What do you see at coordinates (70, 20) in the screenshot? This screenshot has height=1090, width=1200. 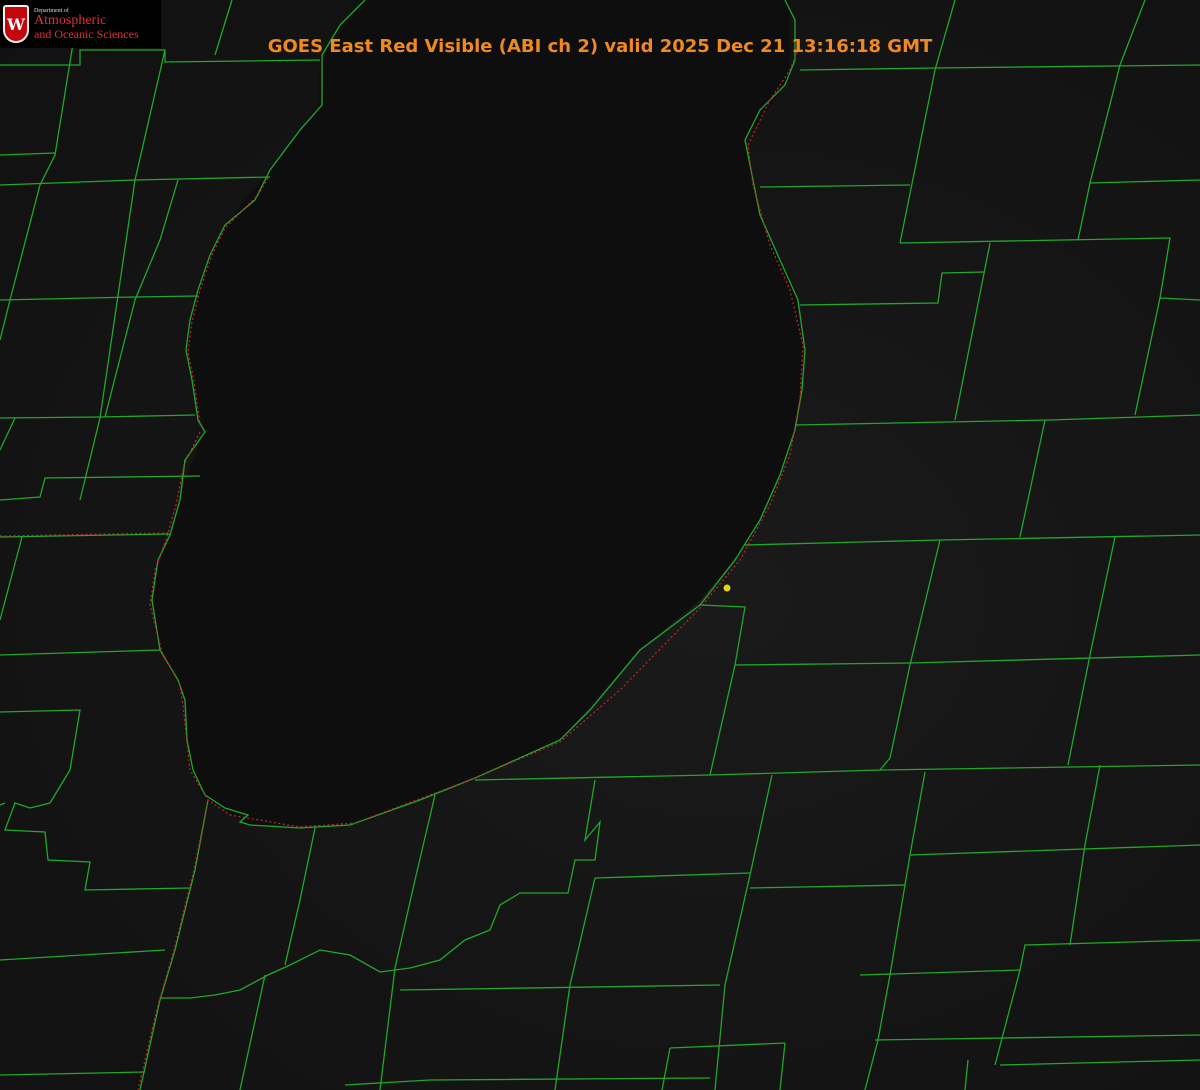 I see `logo-line-1: Atmospheric` at bounding box center [70, 20].